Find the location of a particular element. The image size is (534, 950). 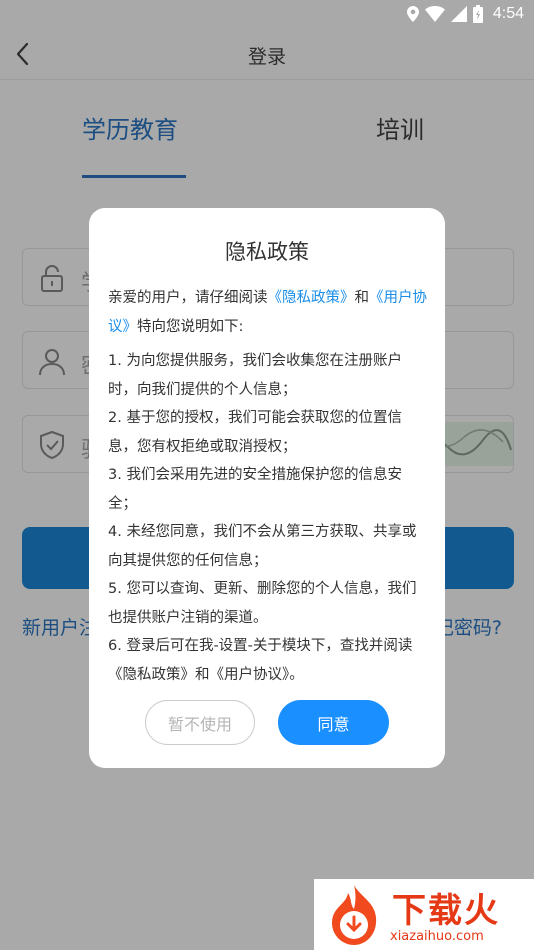

watermark-text: 下载火 is located at coordinates (446, 911).